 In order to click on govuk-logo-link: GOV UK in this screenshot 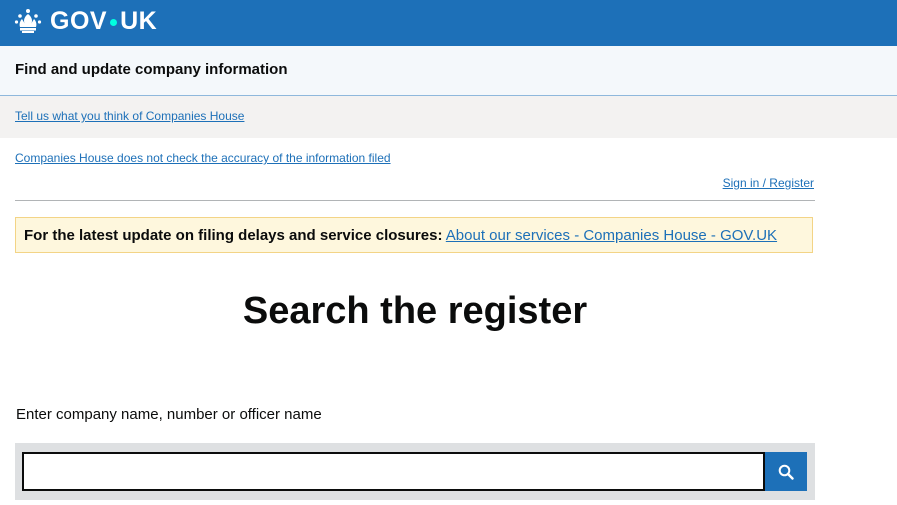, I will do `click(85, 21)`.